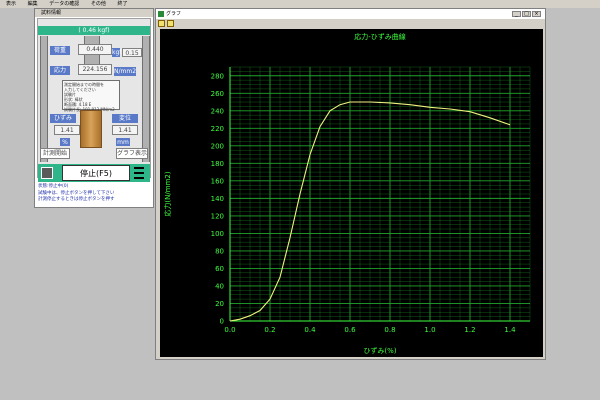  Describe the element at coordinates (310, 330) in the screenshot. I see `x-tick-label: 0.4` at that location.